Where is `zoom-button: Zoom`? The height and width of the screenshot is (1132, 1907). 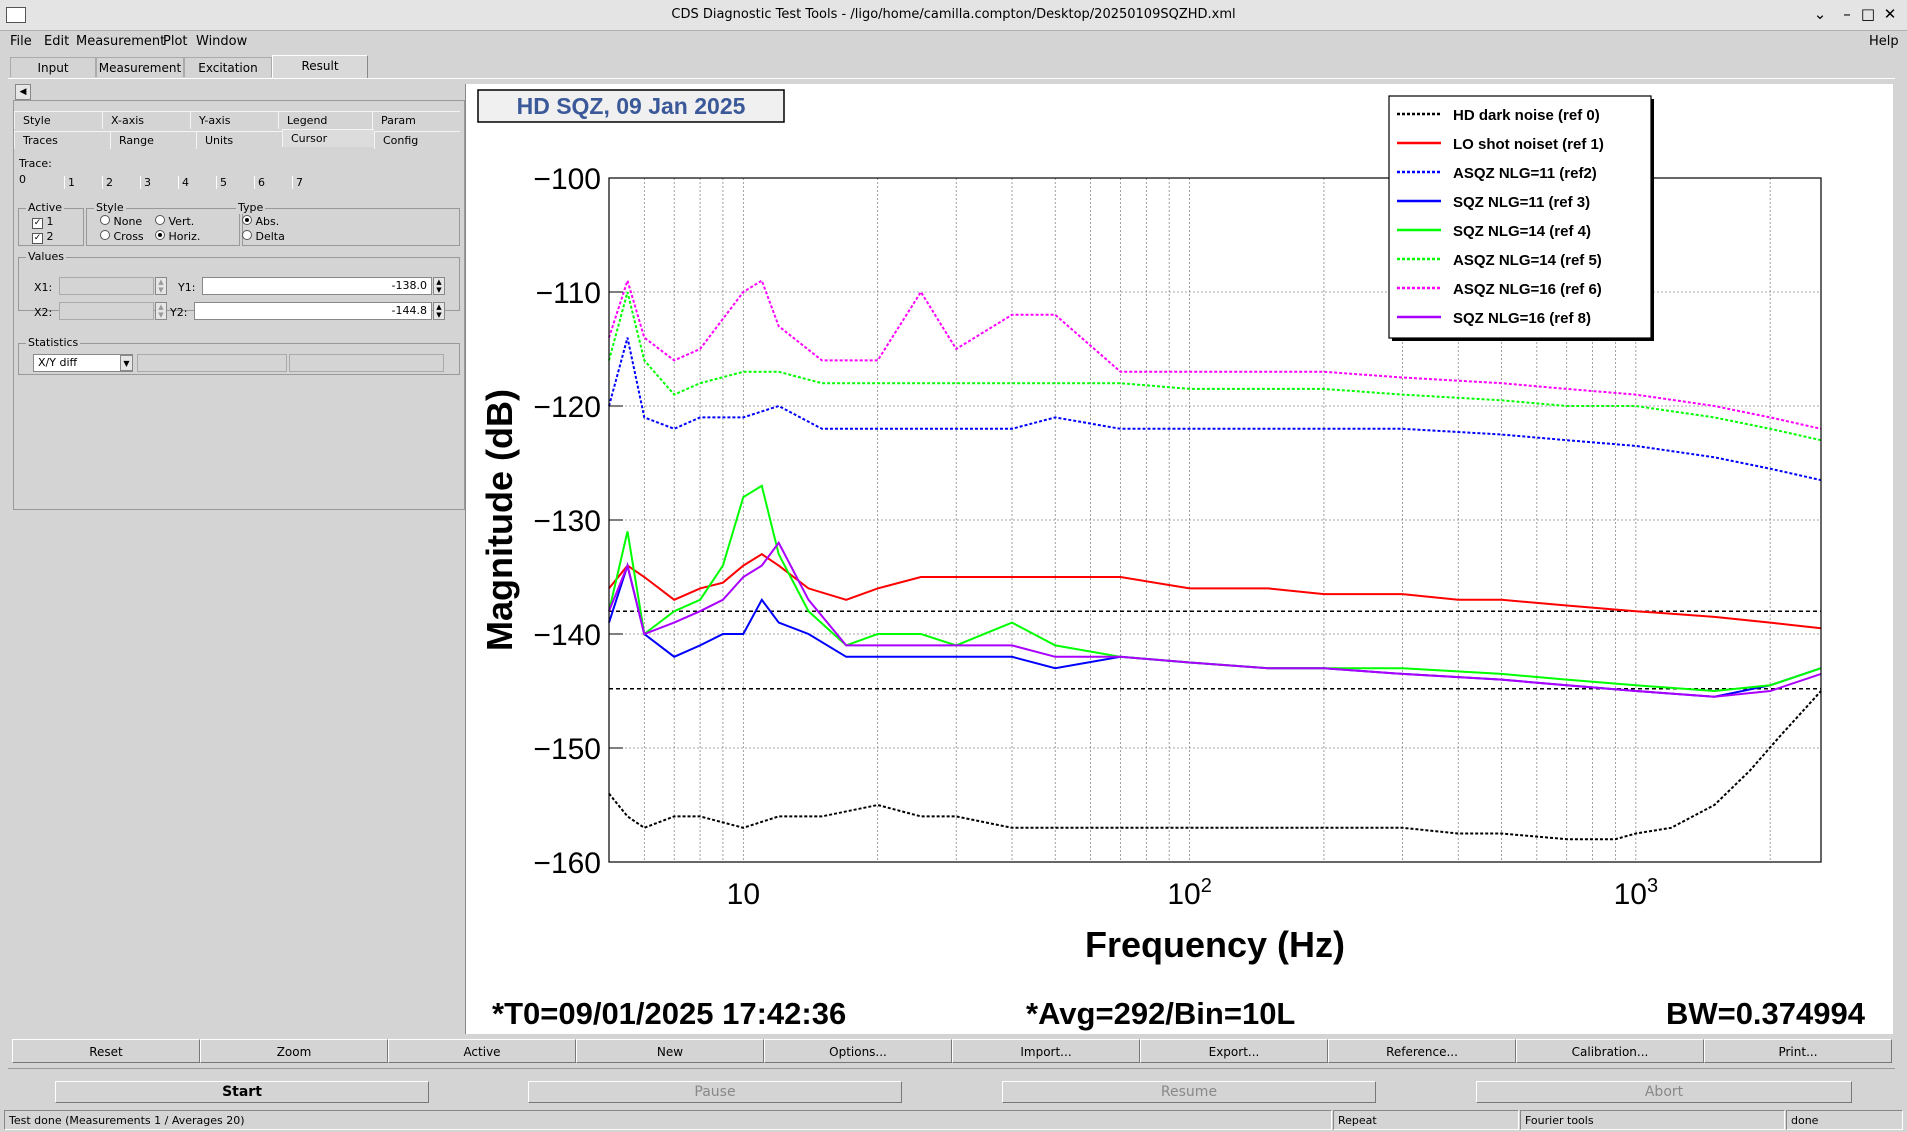 zoom-button: Zoom is located at coordinates (294, 1051).